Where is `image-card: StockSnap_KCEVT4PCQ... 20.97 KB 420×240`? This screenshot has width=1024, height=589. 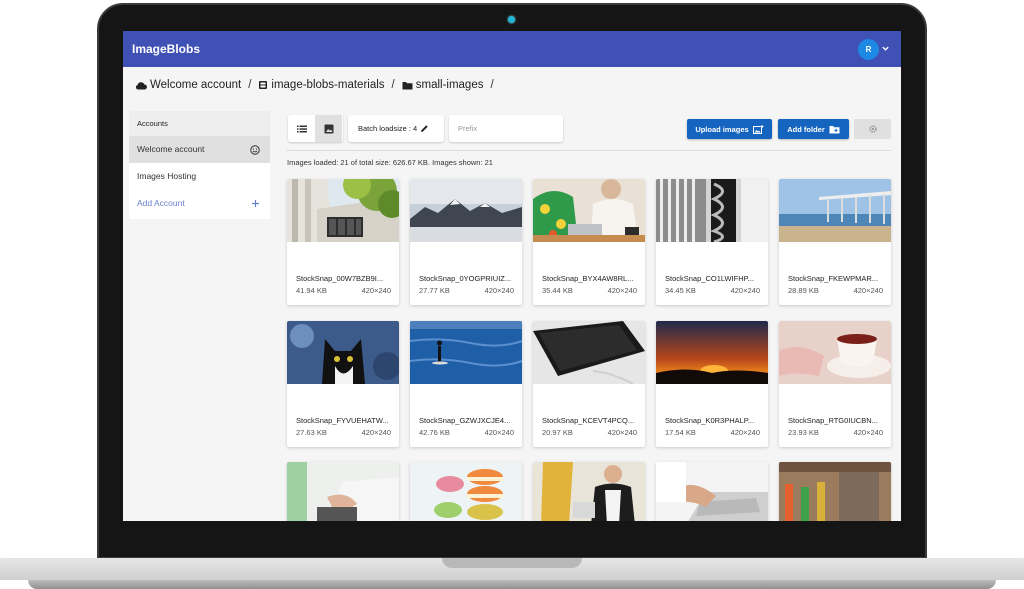 image-card: StockSnap_KCEVT4PCQ... 20.97 KB 420×240 is located at coordinates (589, 384).